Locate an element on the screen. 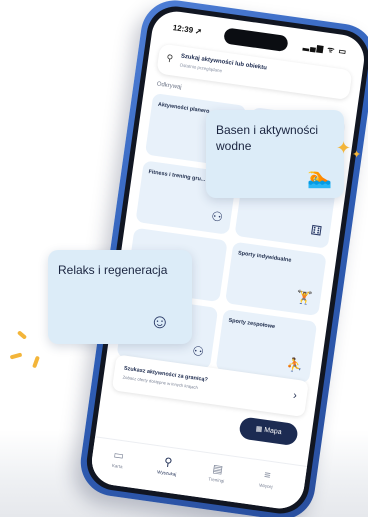 This screenshot has width=368, height=517. water-card-label: Basen i aktywności wodne is located at coordinates (267, 138).